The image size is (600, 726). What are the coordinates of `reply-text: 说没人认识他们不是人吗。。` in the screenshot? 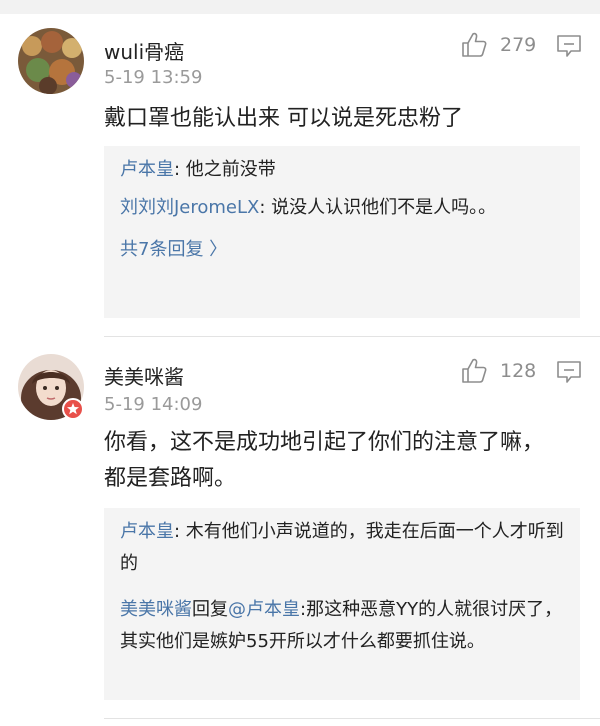 It's located at (384, 207).